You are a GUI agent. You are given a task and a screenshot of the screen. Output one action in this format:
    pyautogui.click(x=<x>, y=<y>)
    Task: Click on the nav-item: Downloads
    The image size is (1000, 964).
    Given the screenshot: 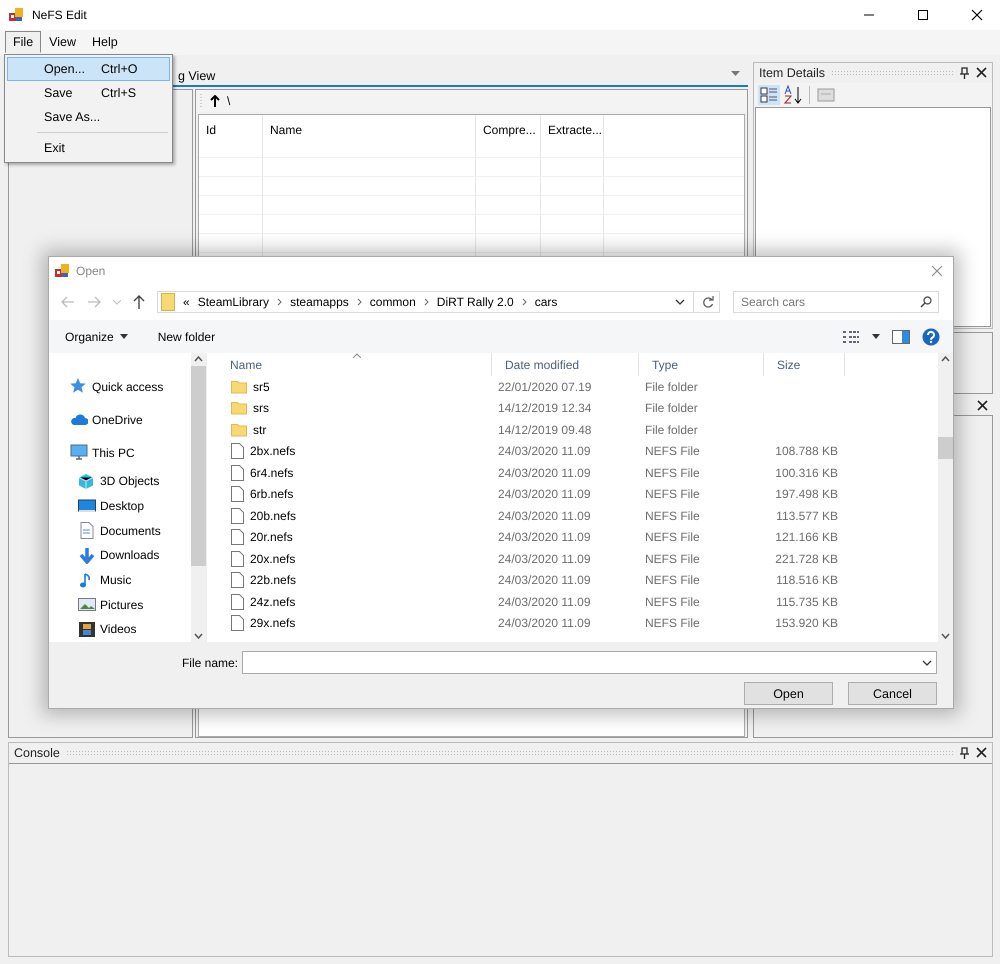 What is the action you would take?
    pyautogui.click(x=120, y=555)
    